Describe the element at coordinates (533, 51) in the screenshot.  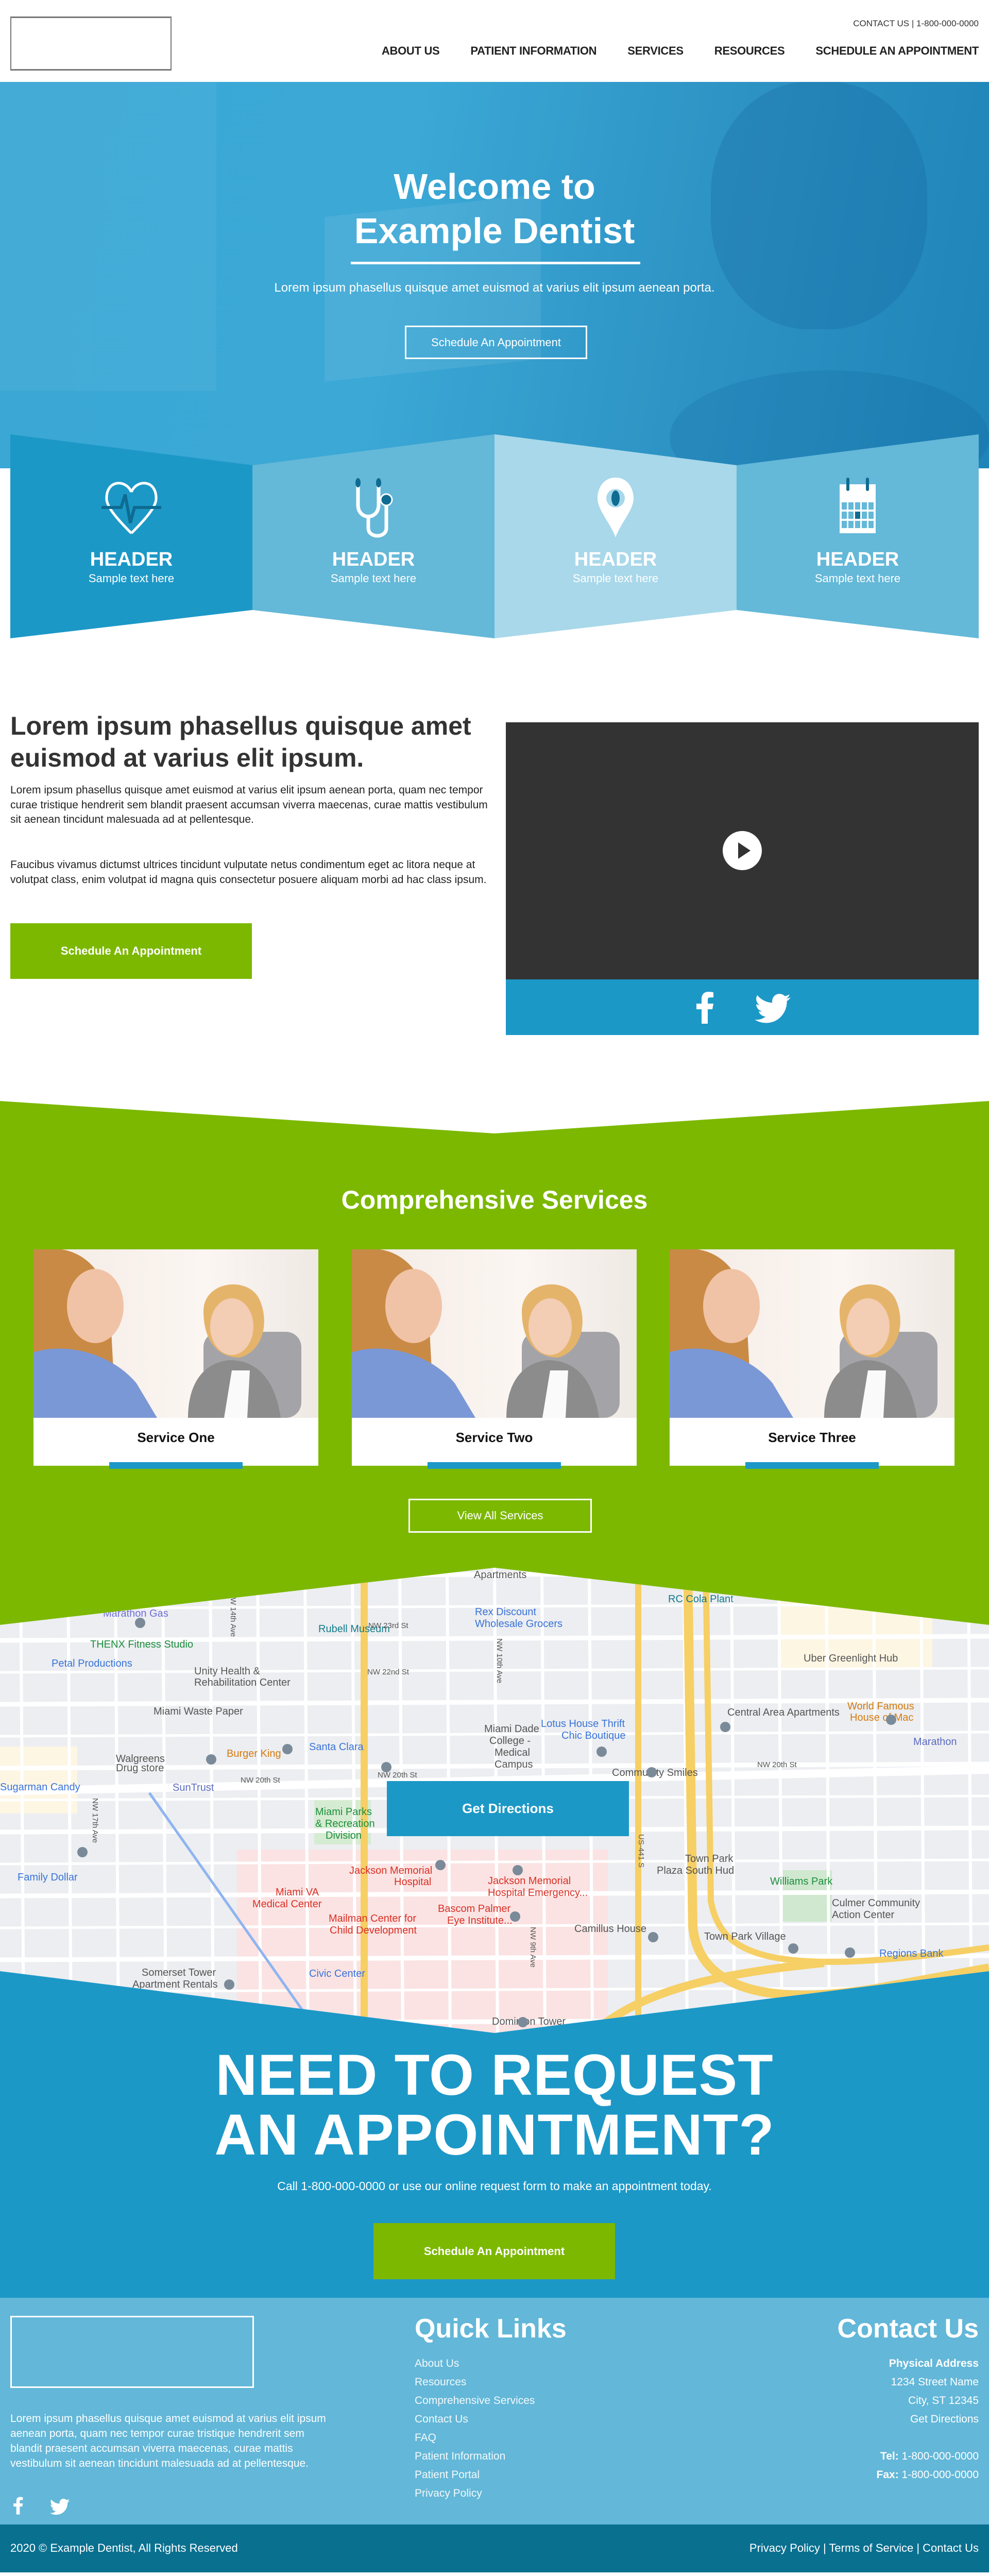
I see `nav-patient-information: PATIENT INFORMATION` at that location.